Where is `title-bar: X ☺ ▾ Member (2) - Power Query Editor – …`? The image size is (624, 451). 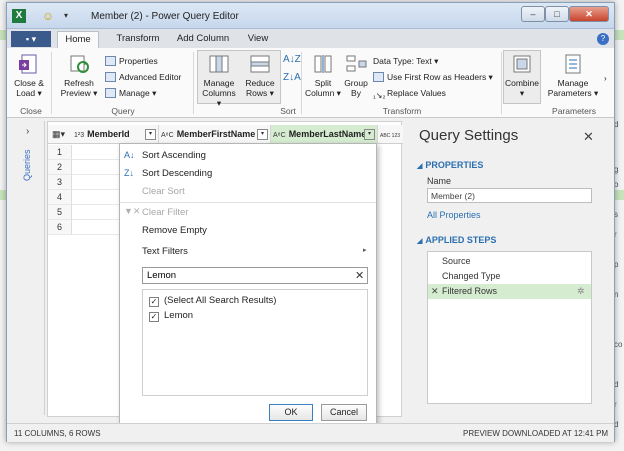
title-bar: X ☺ ▾ Member (2) - Power Query Editor – … is located at coordinates (310, 16).